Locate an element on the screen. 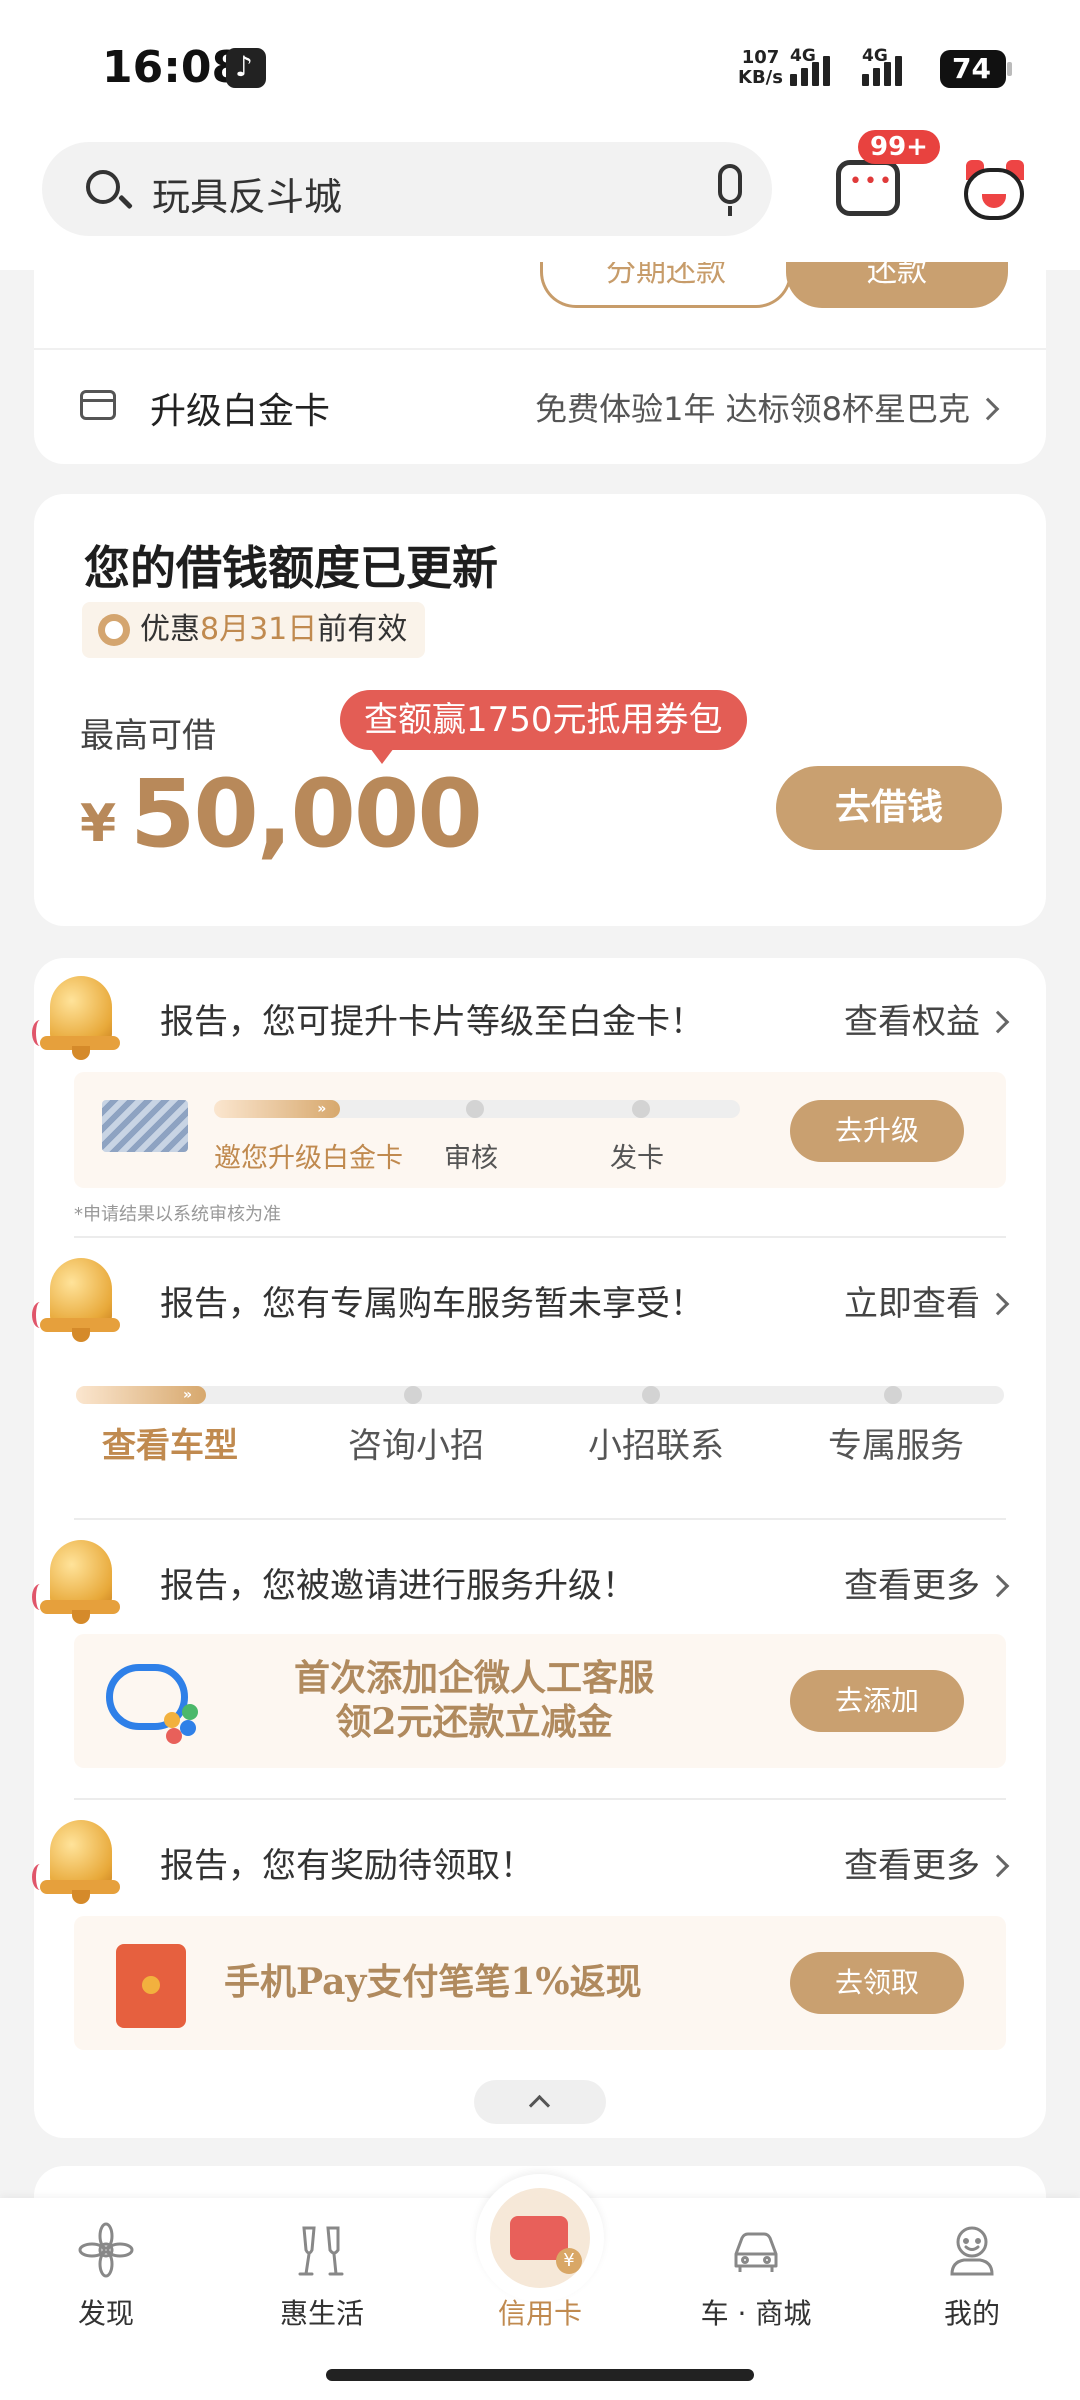 The image size is (1080, 2400). nav-life-label: 惠生活 is located at coordinates (321, 2313).